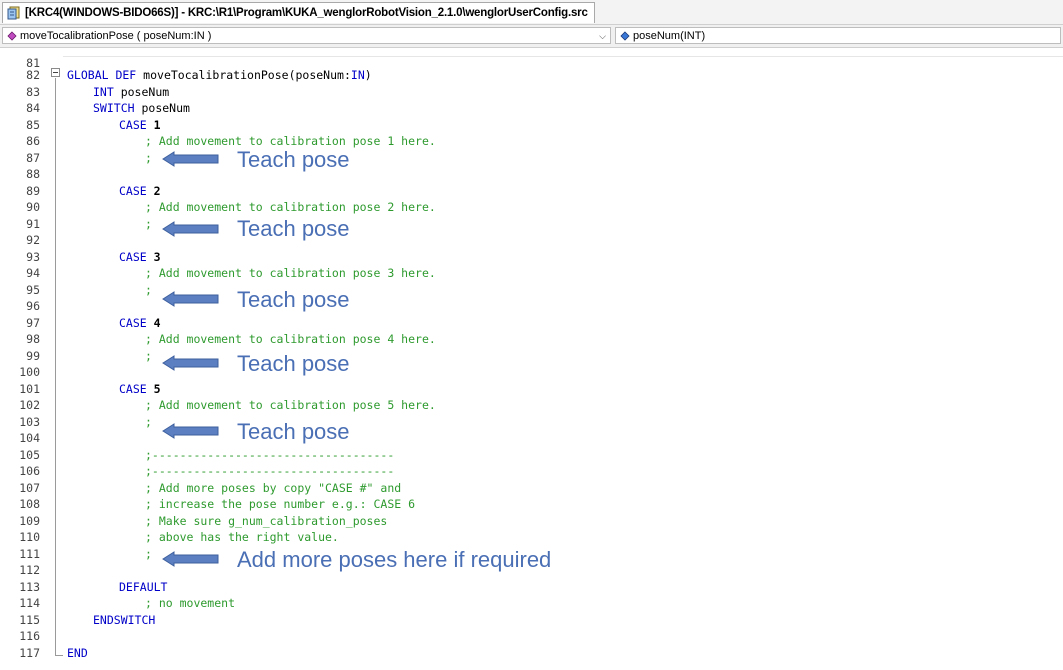  Describe the element at coordinates (306, 35) in the screenshot. I see `member-dropdown: moveTocalibrationPose ( poseNum:IN ) ⌵` at that location.